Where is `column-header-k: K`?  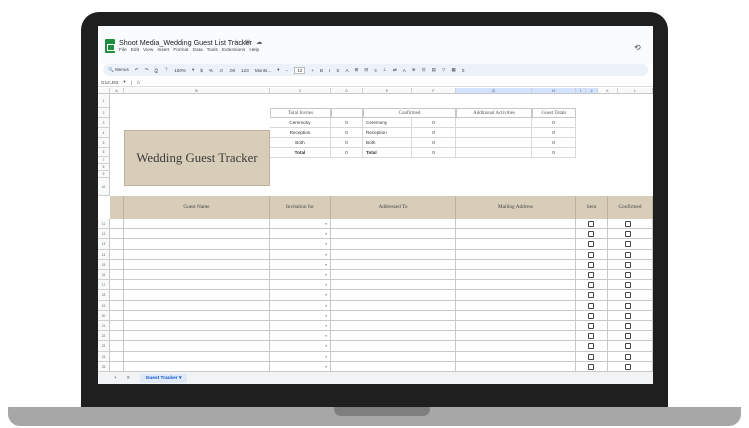
column-header-k: K is located at coordinates (608, 91).